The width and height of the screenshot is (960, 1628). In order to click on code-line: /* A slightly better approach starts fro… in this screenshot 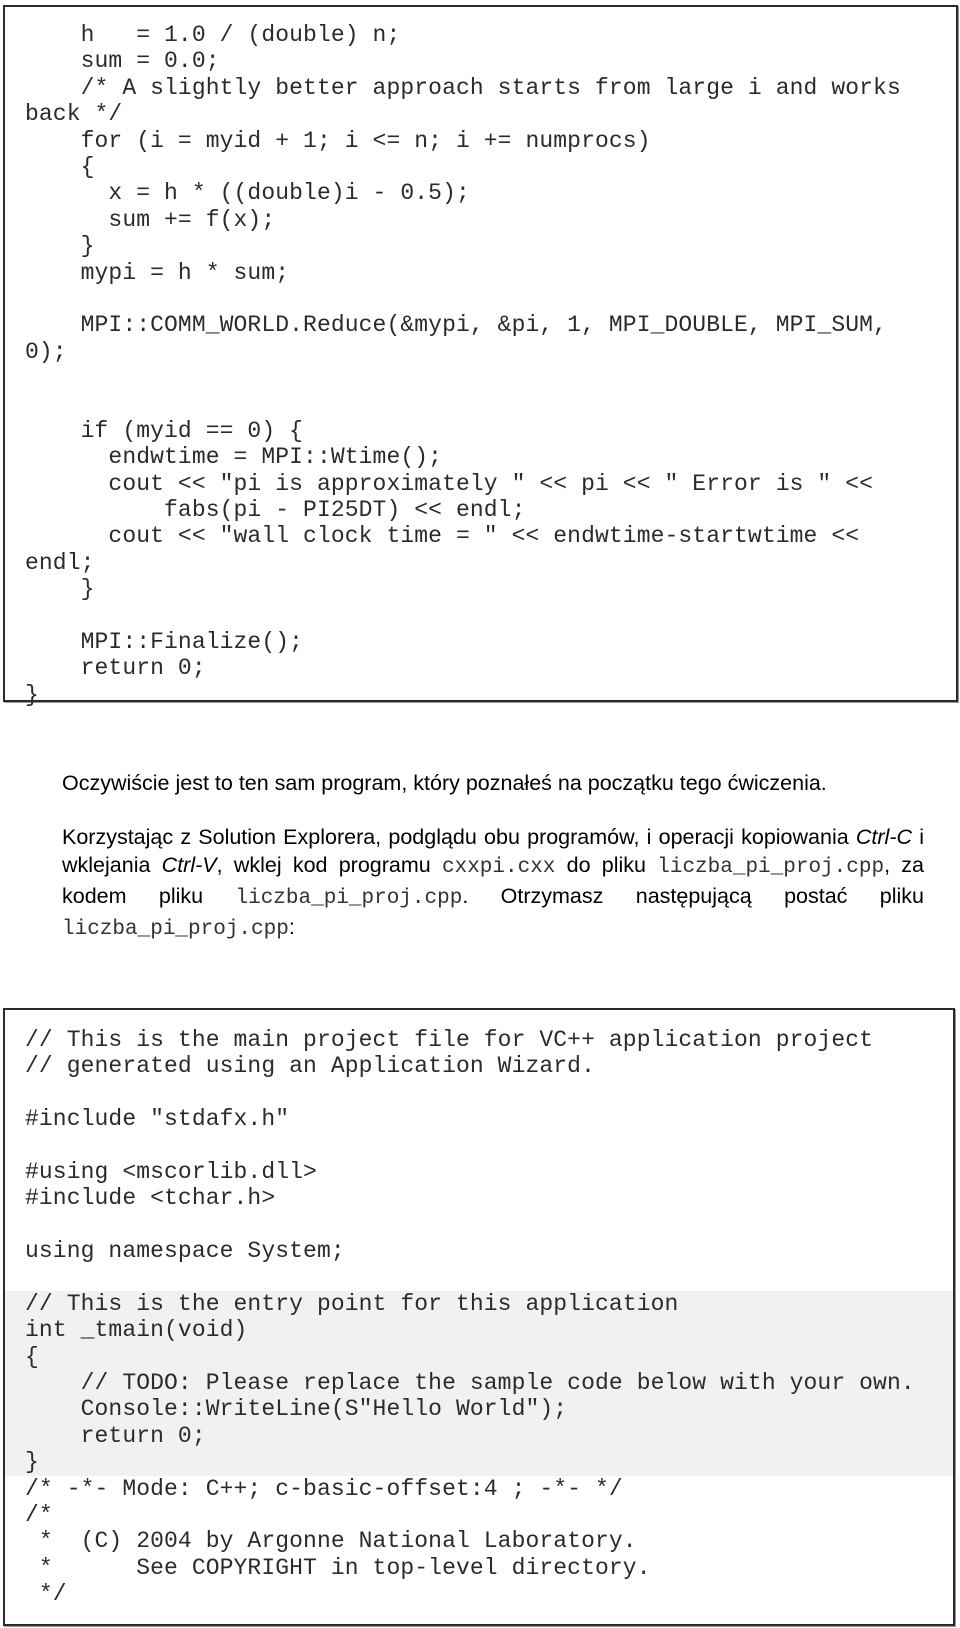, I will do `click(463, 87)`.